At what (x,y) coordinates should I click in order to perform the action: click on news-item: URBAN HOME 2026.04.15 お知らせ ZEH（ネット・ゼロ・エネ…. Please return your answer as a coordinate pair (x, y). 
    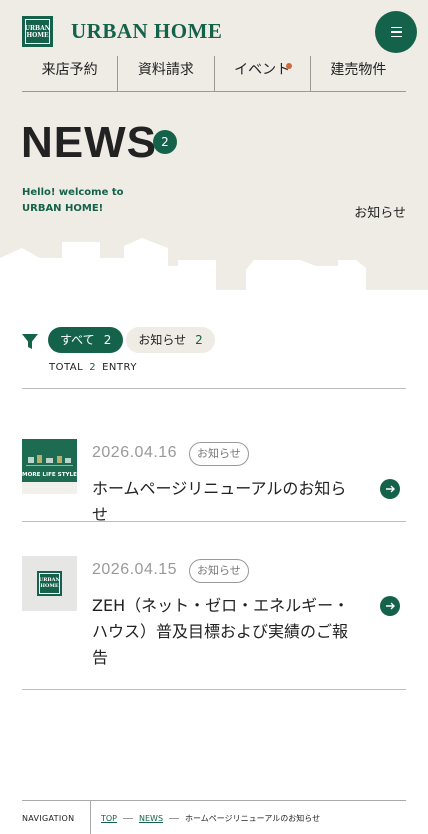
    Looking at the image, I should click on (214, 611).